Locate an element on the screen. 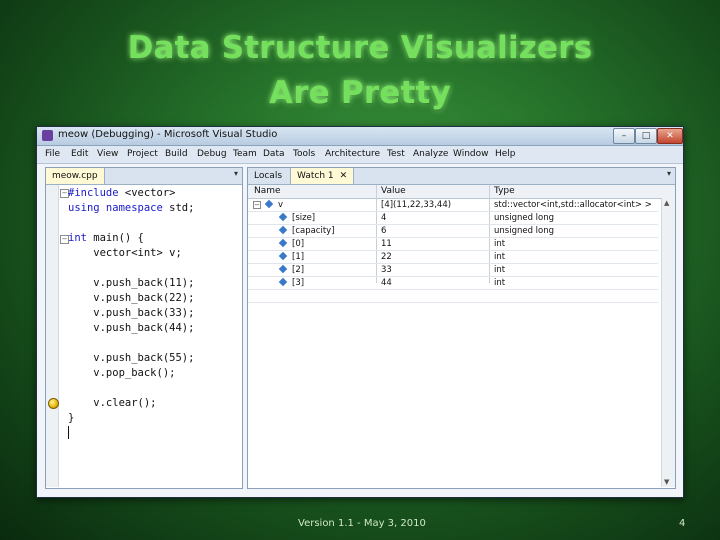 The height and width of the screenshot is (540, 720). menu-debug: Debug is located at coordinates (212, 154).